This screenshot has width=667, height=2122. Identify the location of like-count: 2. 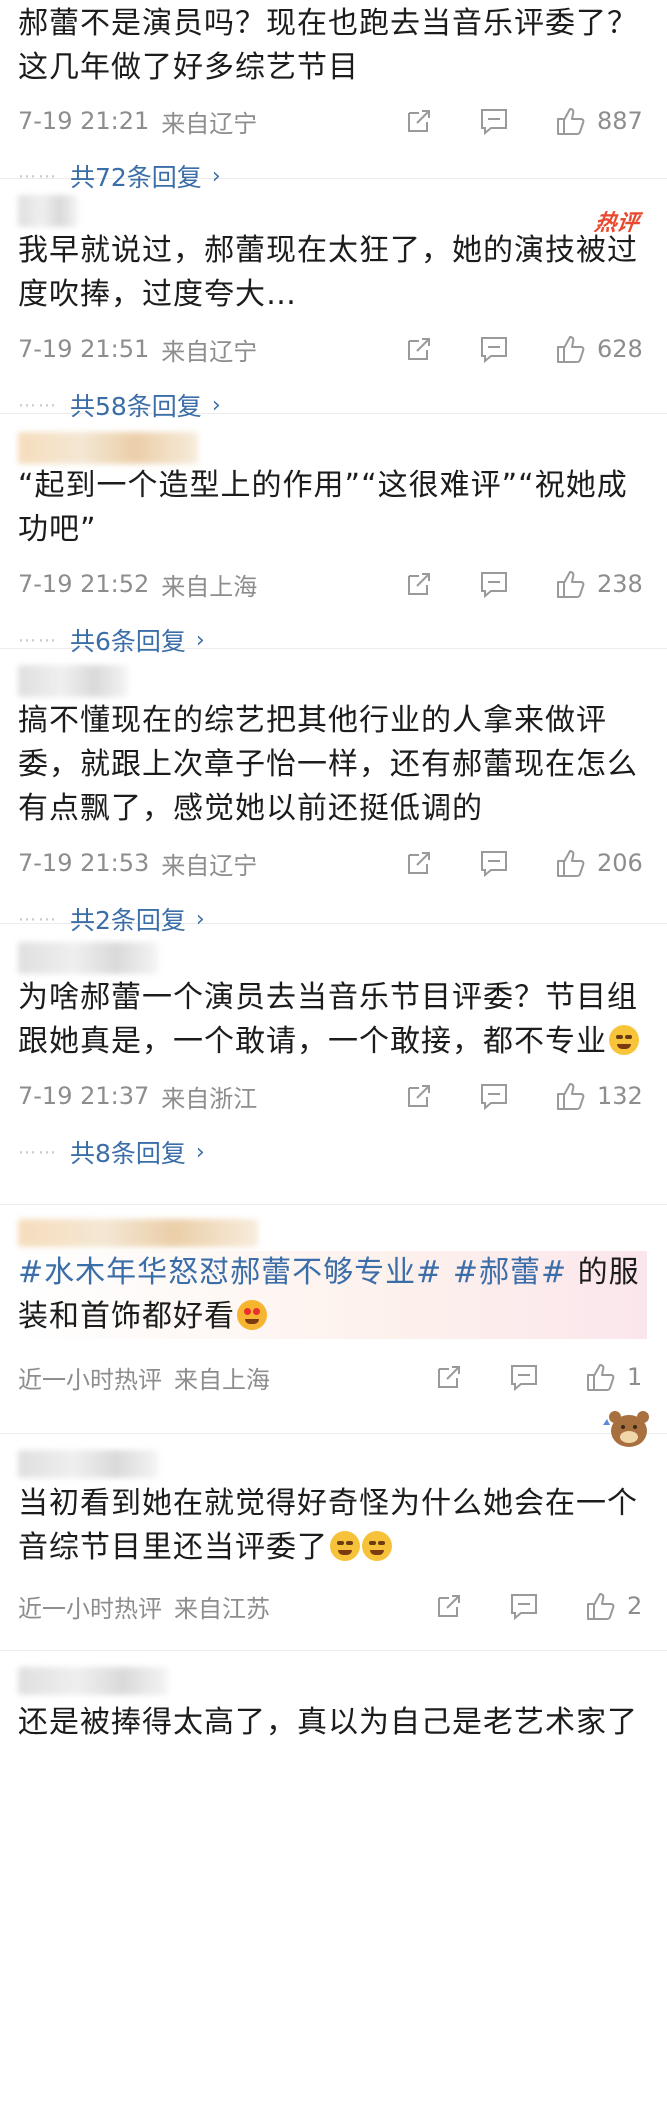
(635, 1606).